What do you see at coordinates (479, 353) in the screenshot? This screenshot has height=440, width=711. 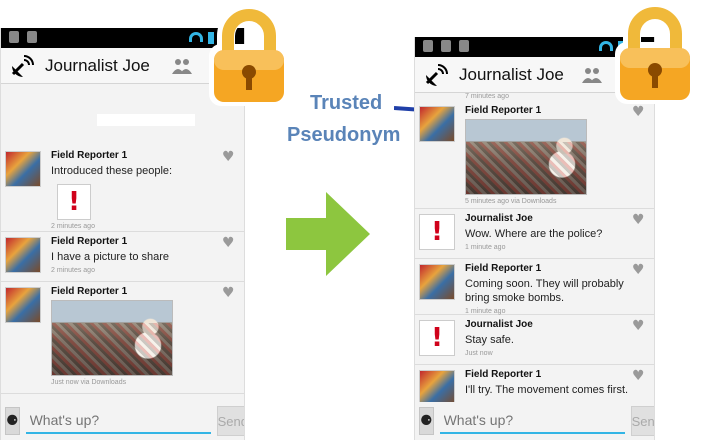 I see `message-time: Just now` at bounding box center [479, 353].